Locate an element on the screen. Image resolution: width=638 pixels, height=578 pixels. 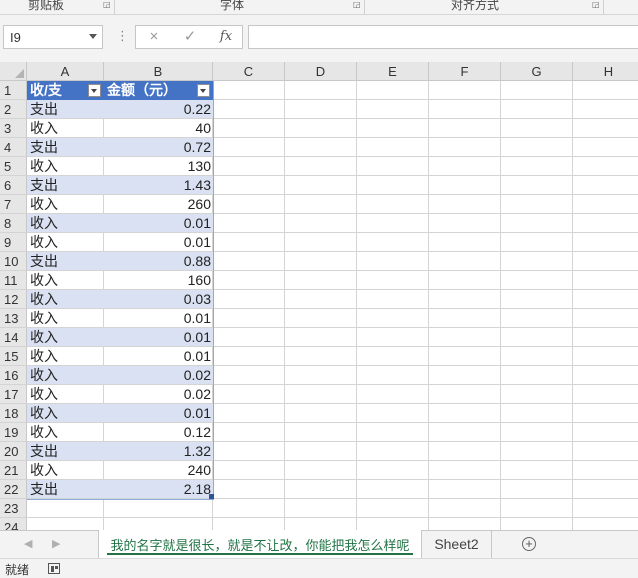
row-header-18: 18 is located at coordinates (13, 413).